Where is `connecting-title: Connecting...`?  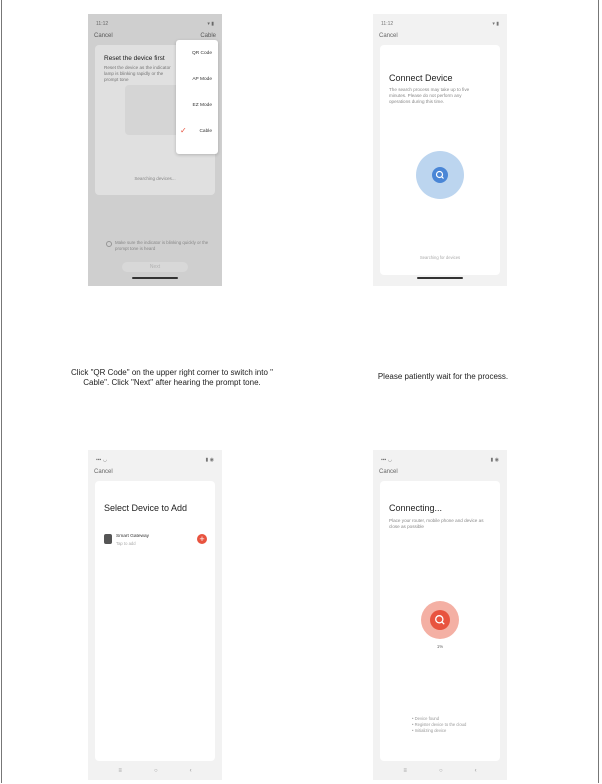 connecting-title: Connecting... is located at coordinates (416, 508).